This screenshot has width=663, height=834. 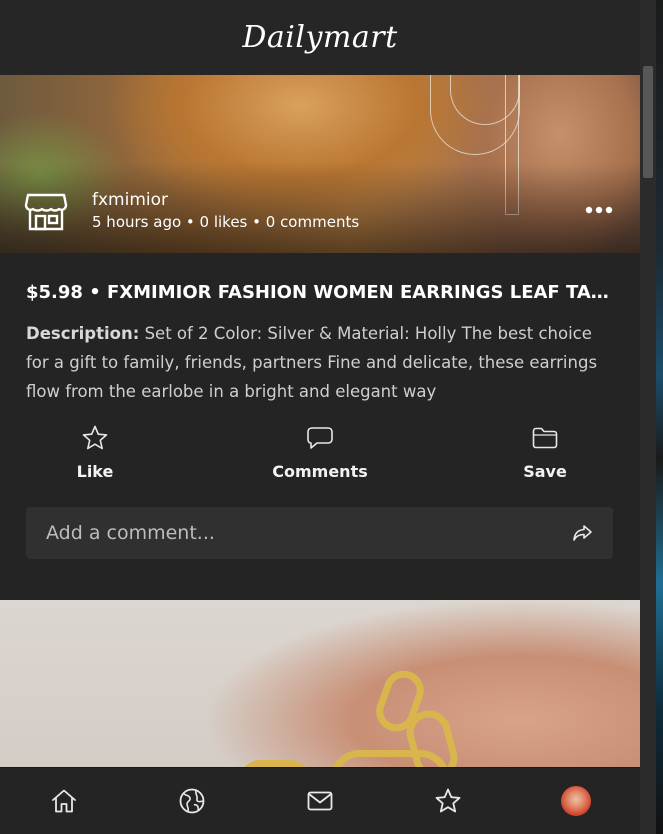 What do you see at coordinates (225, 200) in the screenshot?
I see `author-name: fxmimior` at bounding box center [225, 200].